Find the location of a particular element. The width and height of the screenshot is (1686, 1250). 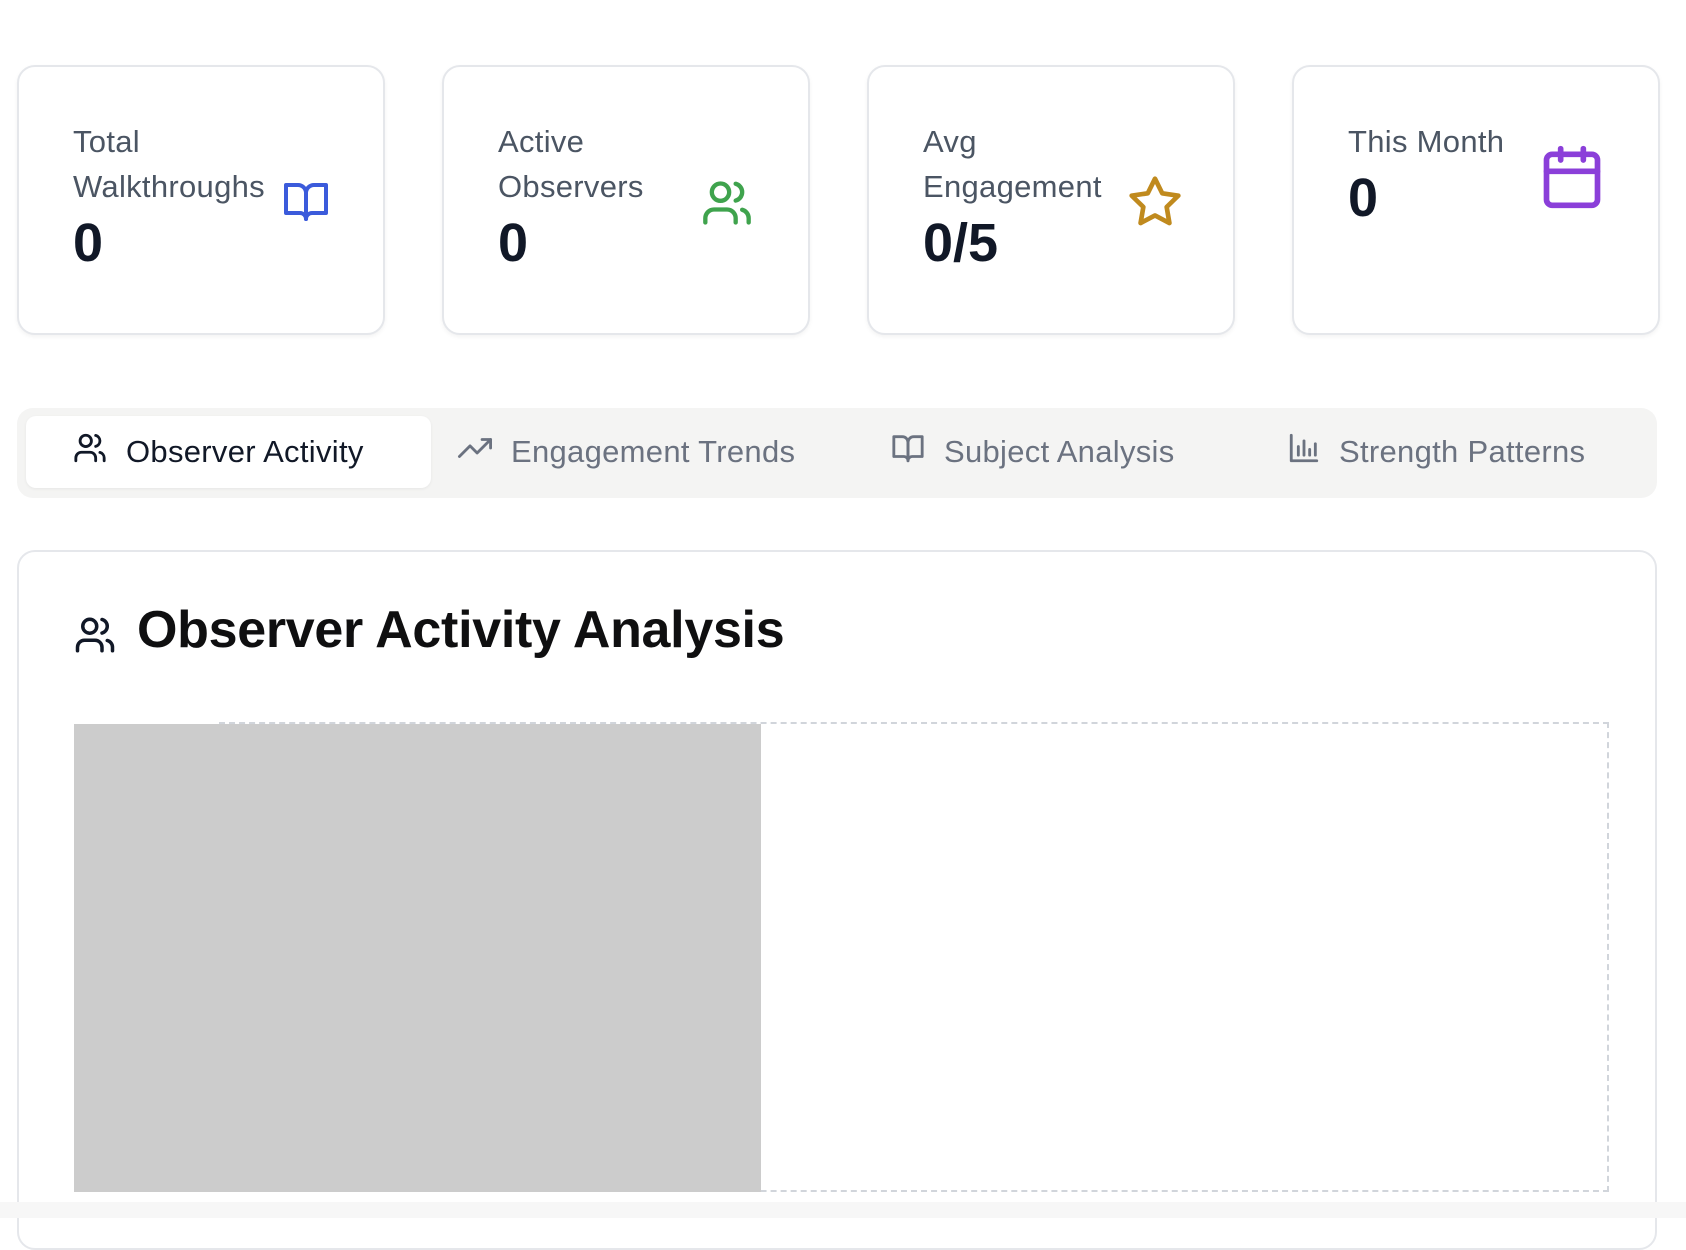

stat-card-avg-engagement: Avg Engagement 0/5 is located at coordinates (1051, 200).